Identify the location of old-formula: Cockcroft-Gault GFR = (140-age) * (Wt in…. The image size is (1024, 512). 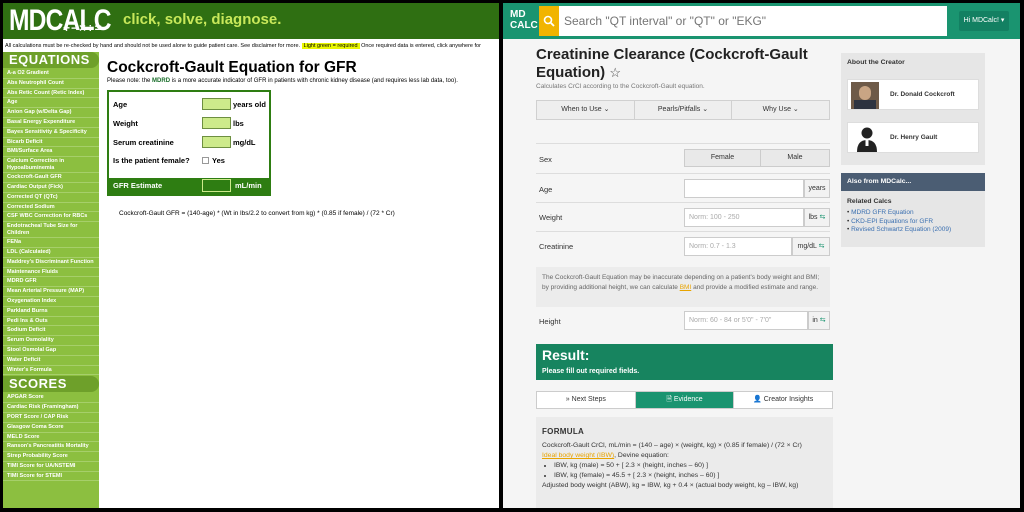
(257, 213).